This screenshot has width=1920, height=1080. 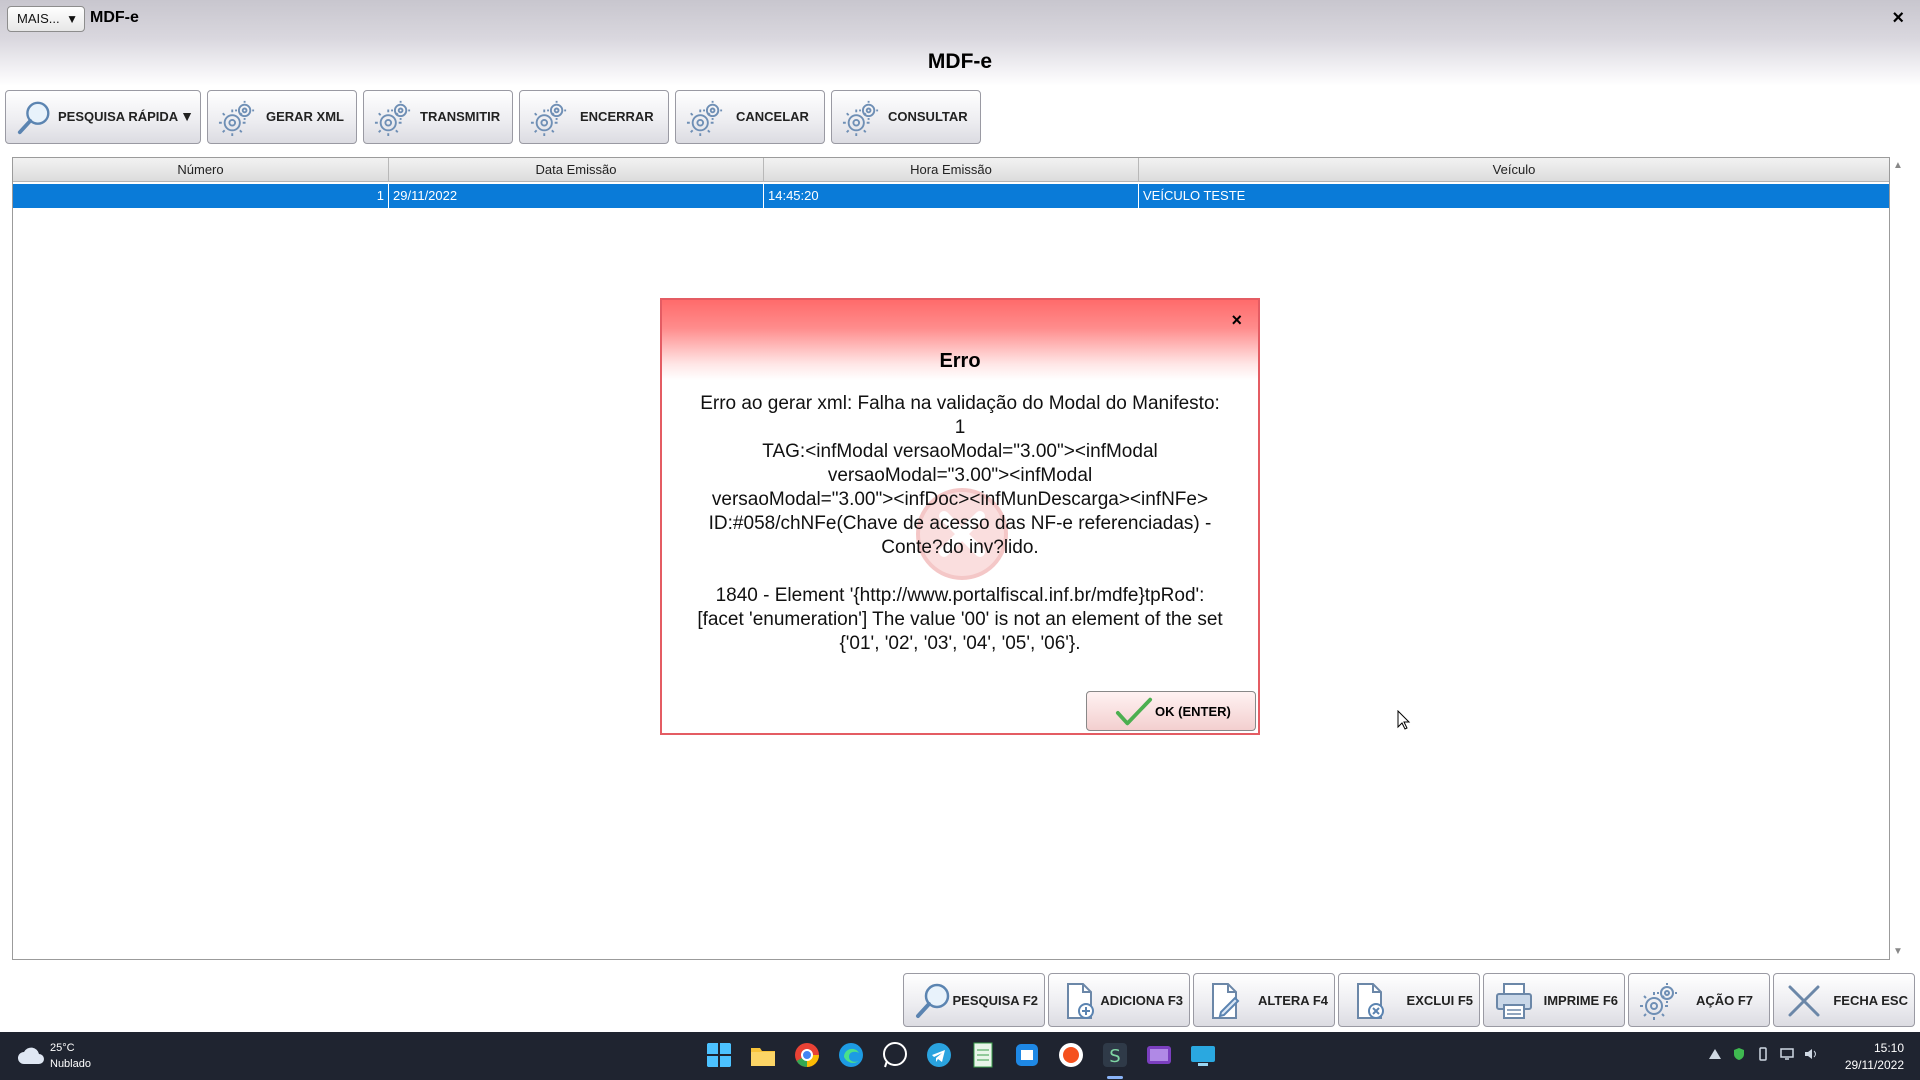 I want to click on quick-search-label: PESQUISA RÁPIDA, so click(x=118, y=116).